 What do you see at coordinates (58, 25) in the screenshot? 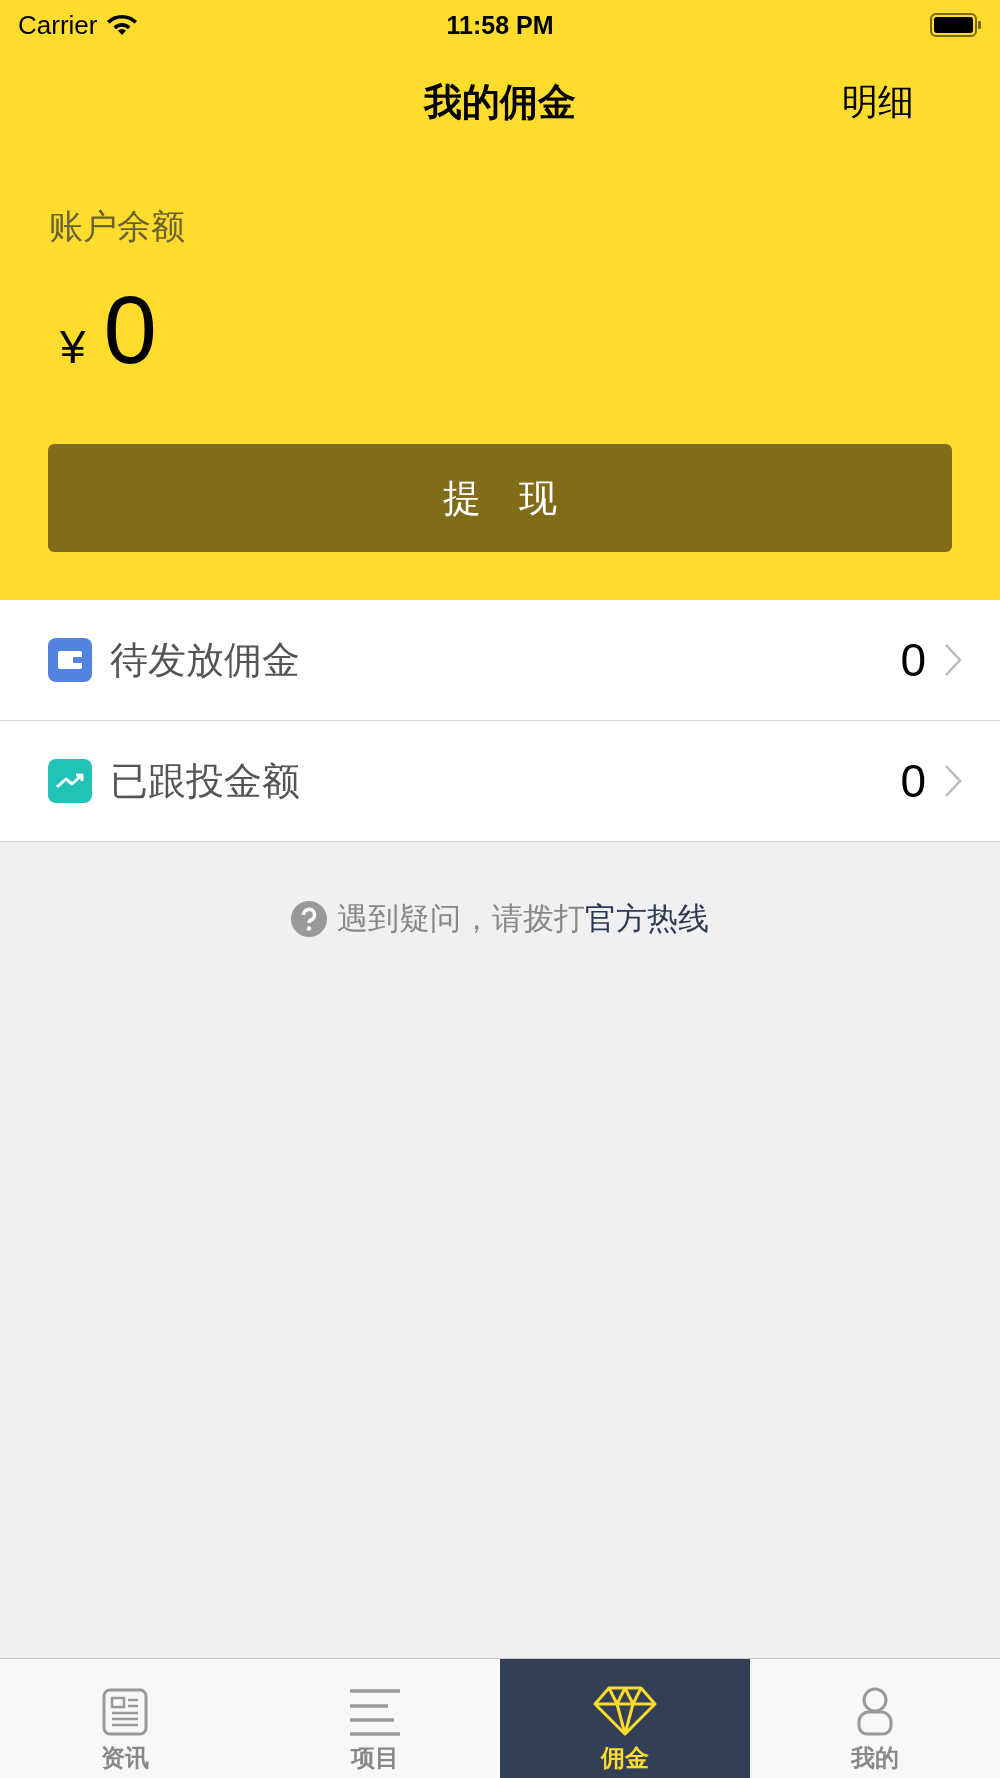
I see `carrier-name: Carrier` at bounding box center [58, 25].